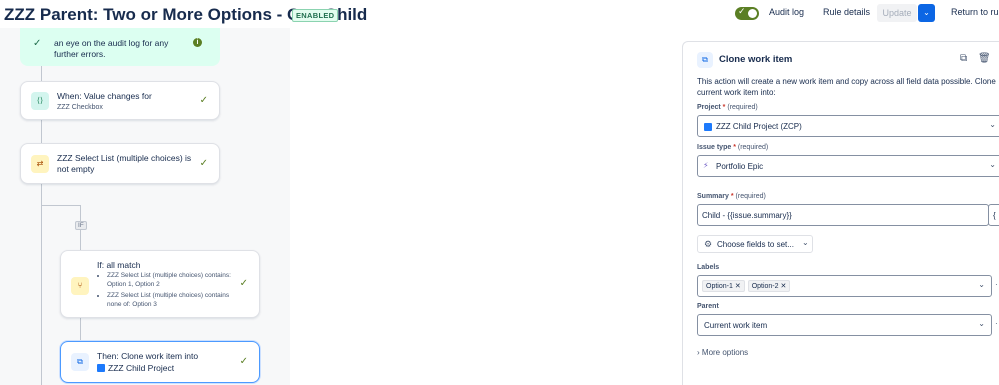  Describe the element at coordinates (723, 286) in the screenshot. I see `label-tag: Option-1 ✕` at that location.